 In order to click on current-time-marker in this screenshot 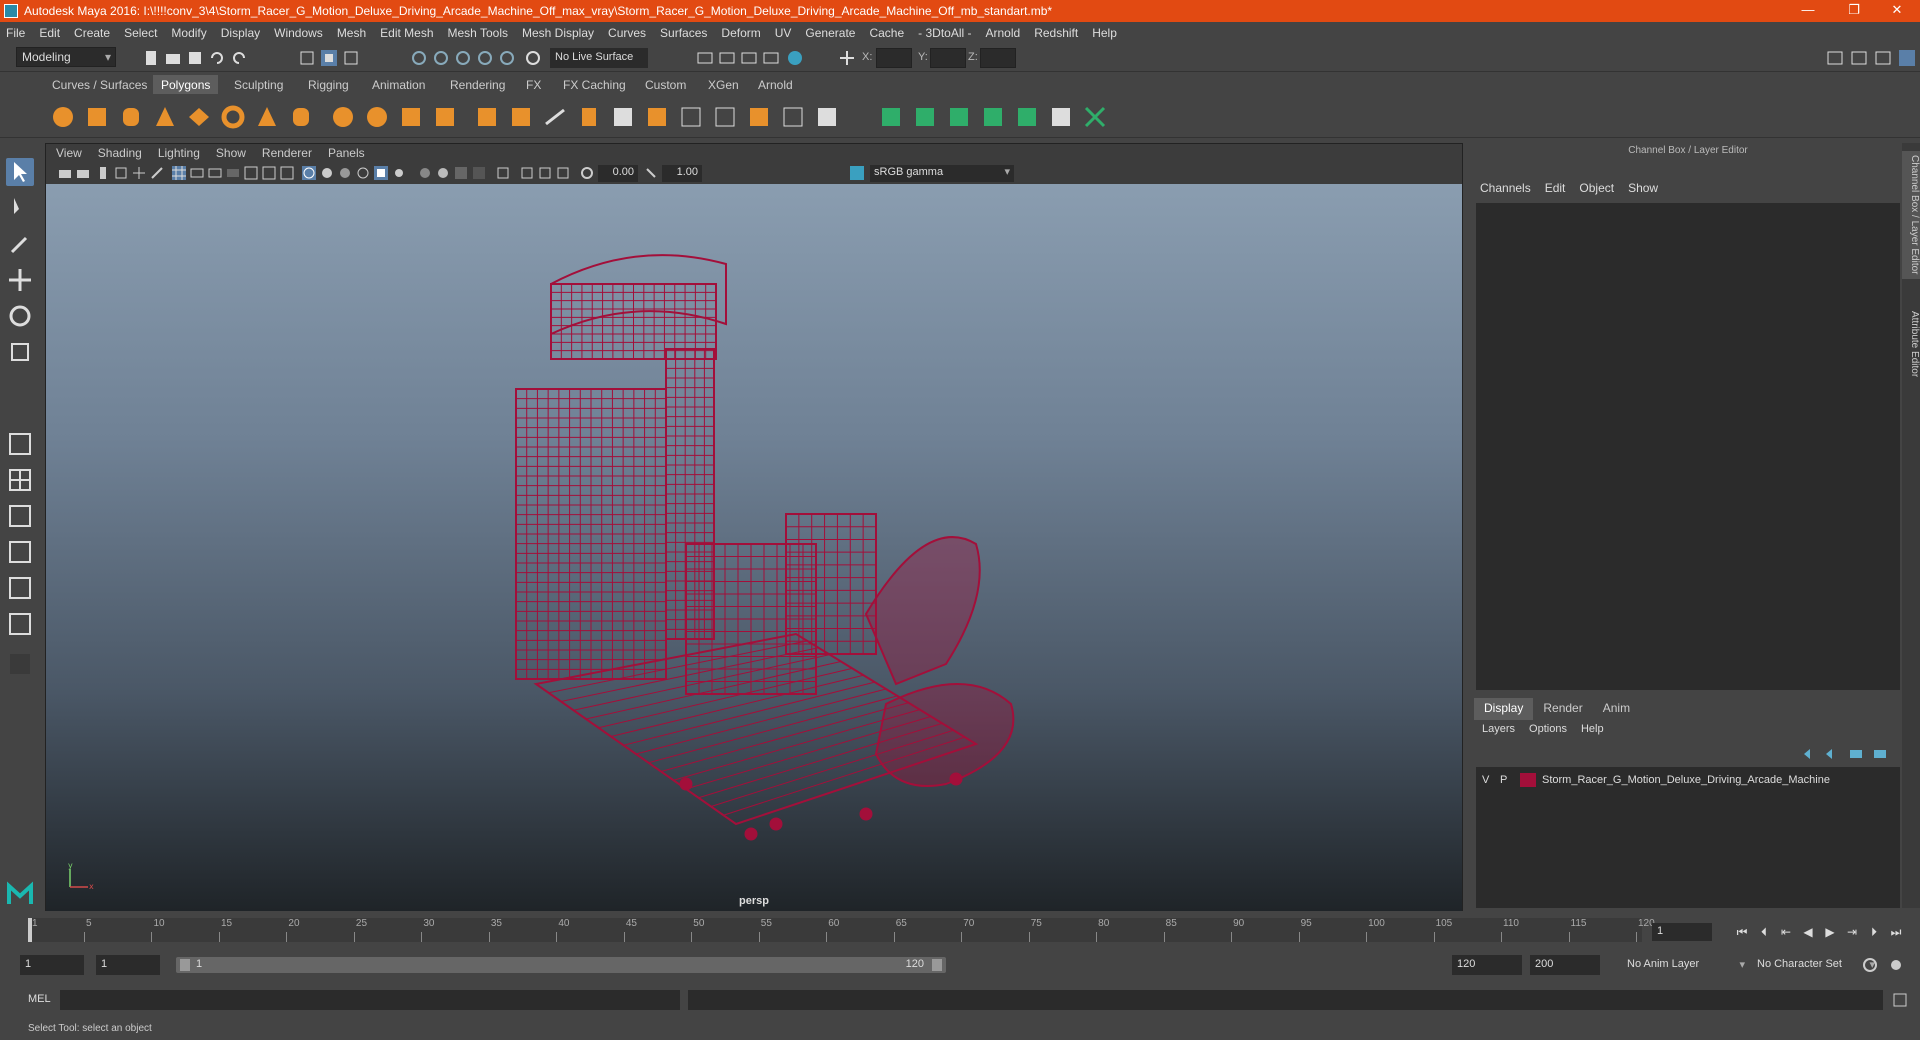, I will do `click(30, 930)`.